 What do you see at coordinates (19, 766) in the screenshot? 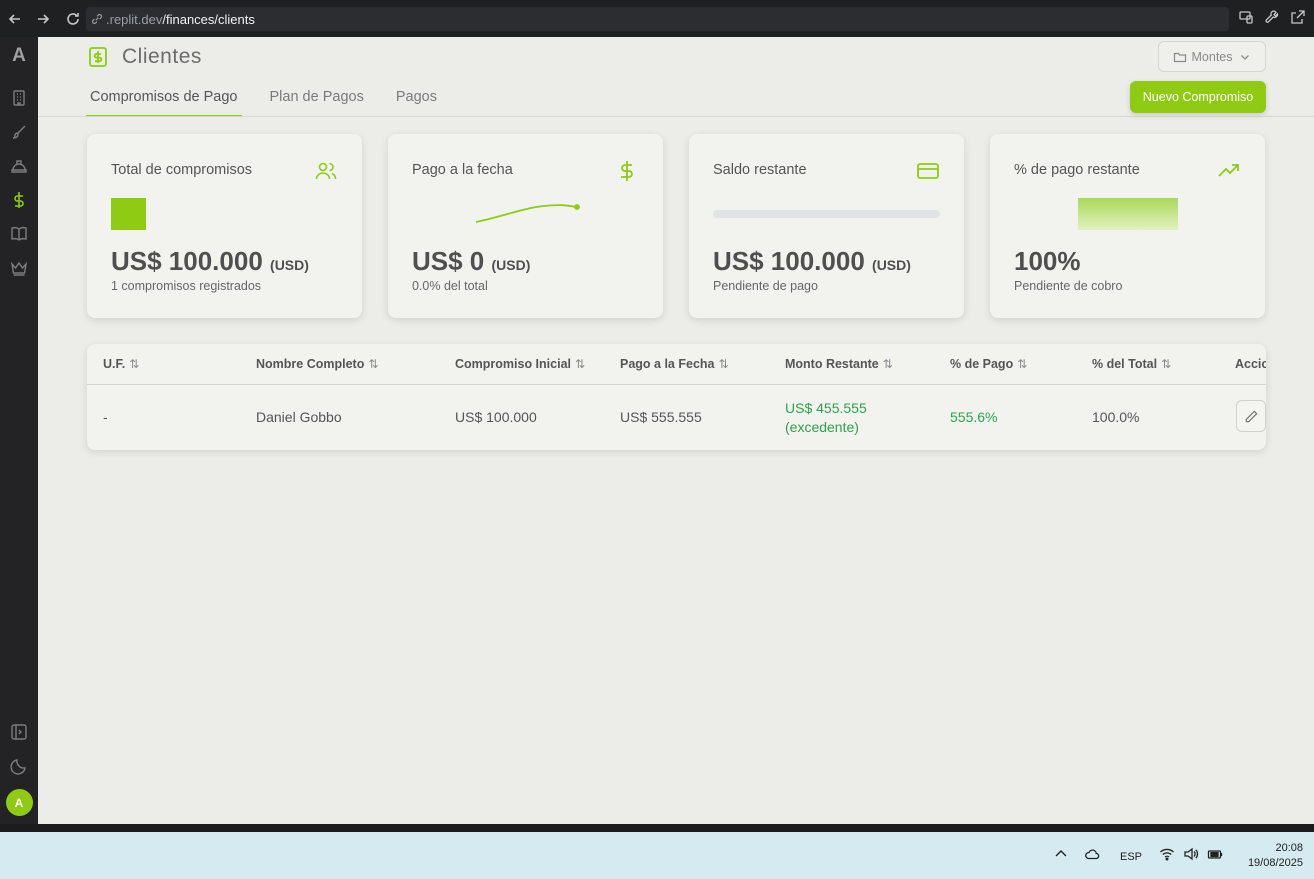
I see `moon-icon` at bounding box center [19, 766].